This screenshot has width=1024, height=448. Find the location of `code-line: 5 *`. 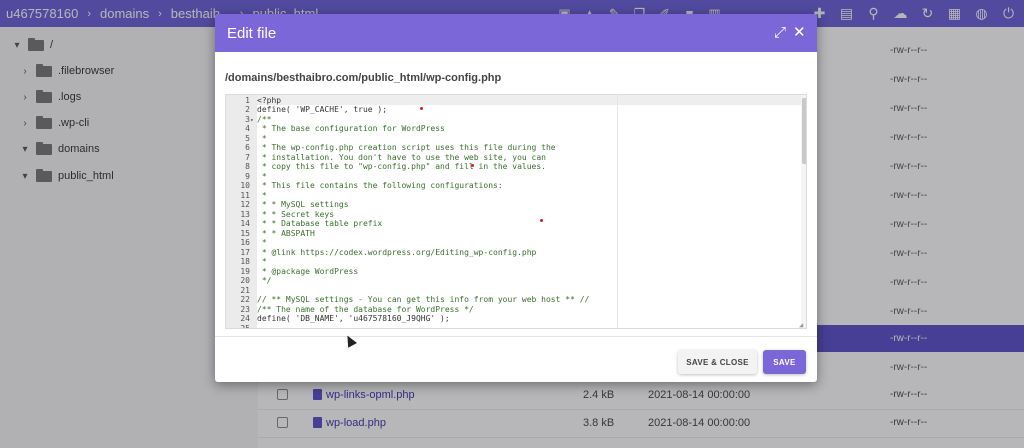

code-line: 5 * is located at coordinates (246, 138).